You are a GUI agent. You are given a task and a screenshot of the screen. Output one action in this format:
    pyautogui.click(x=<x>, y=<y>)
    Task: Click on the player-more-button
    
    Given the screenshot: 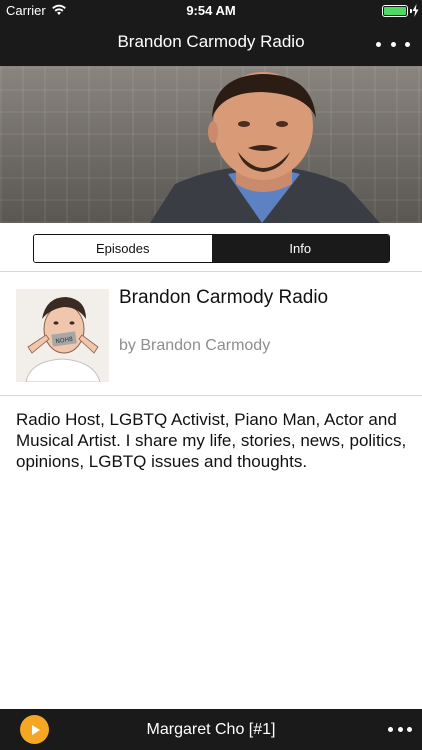 What is the action you would take?
    pyautogui.click(x=400, y=729)
    